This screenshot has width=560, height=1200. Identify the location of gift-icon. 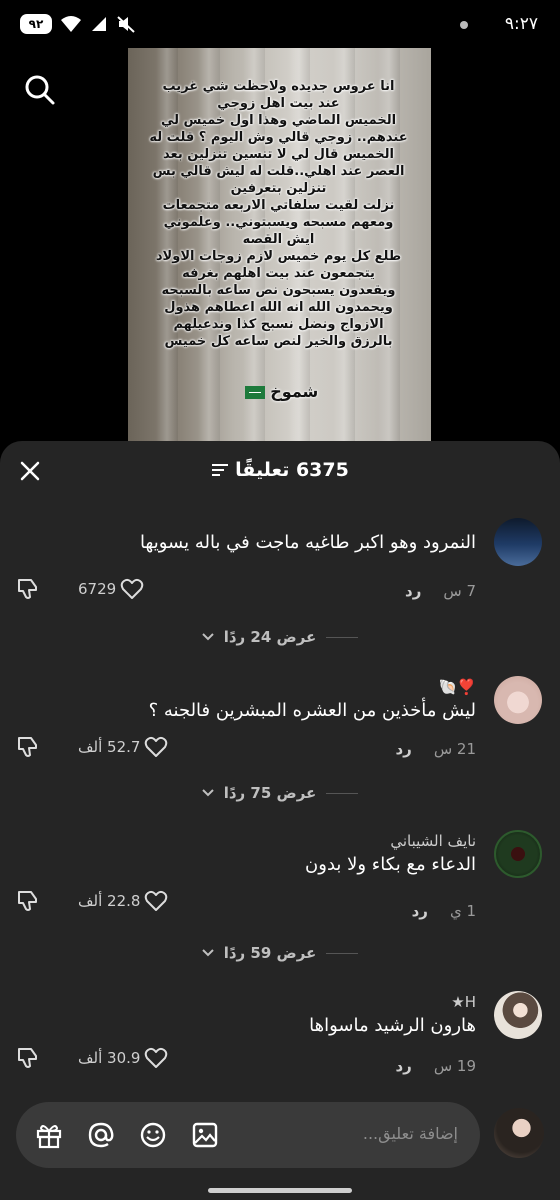
(49, 1137).